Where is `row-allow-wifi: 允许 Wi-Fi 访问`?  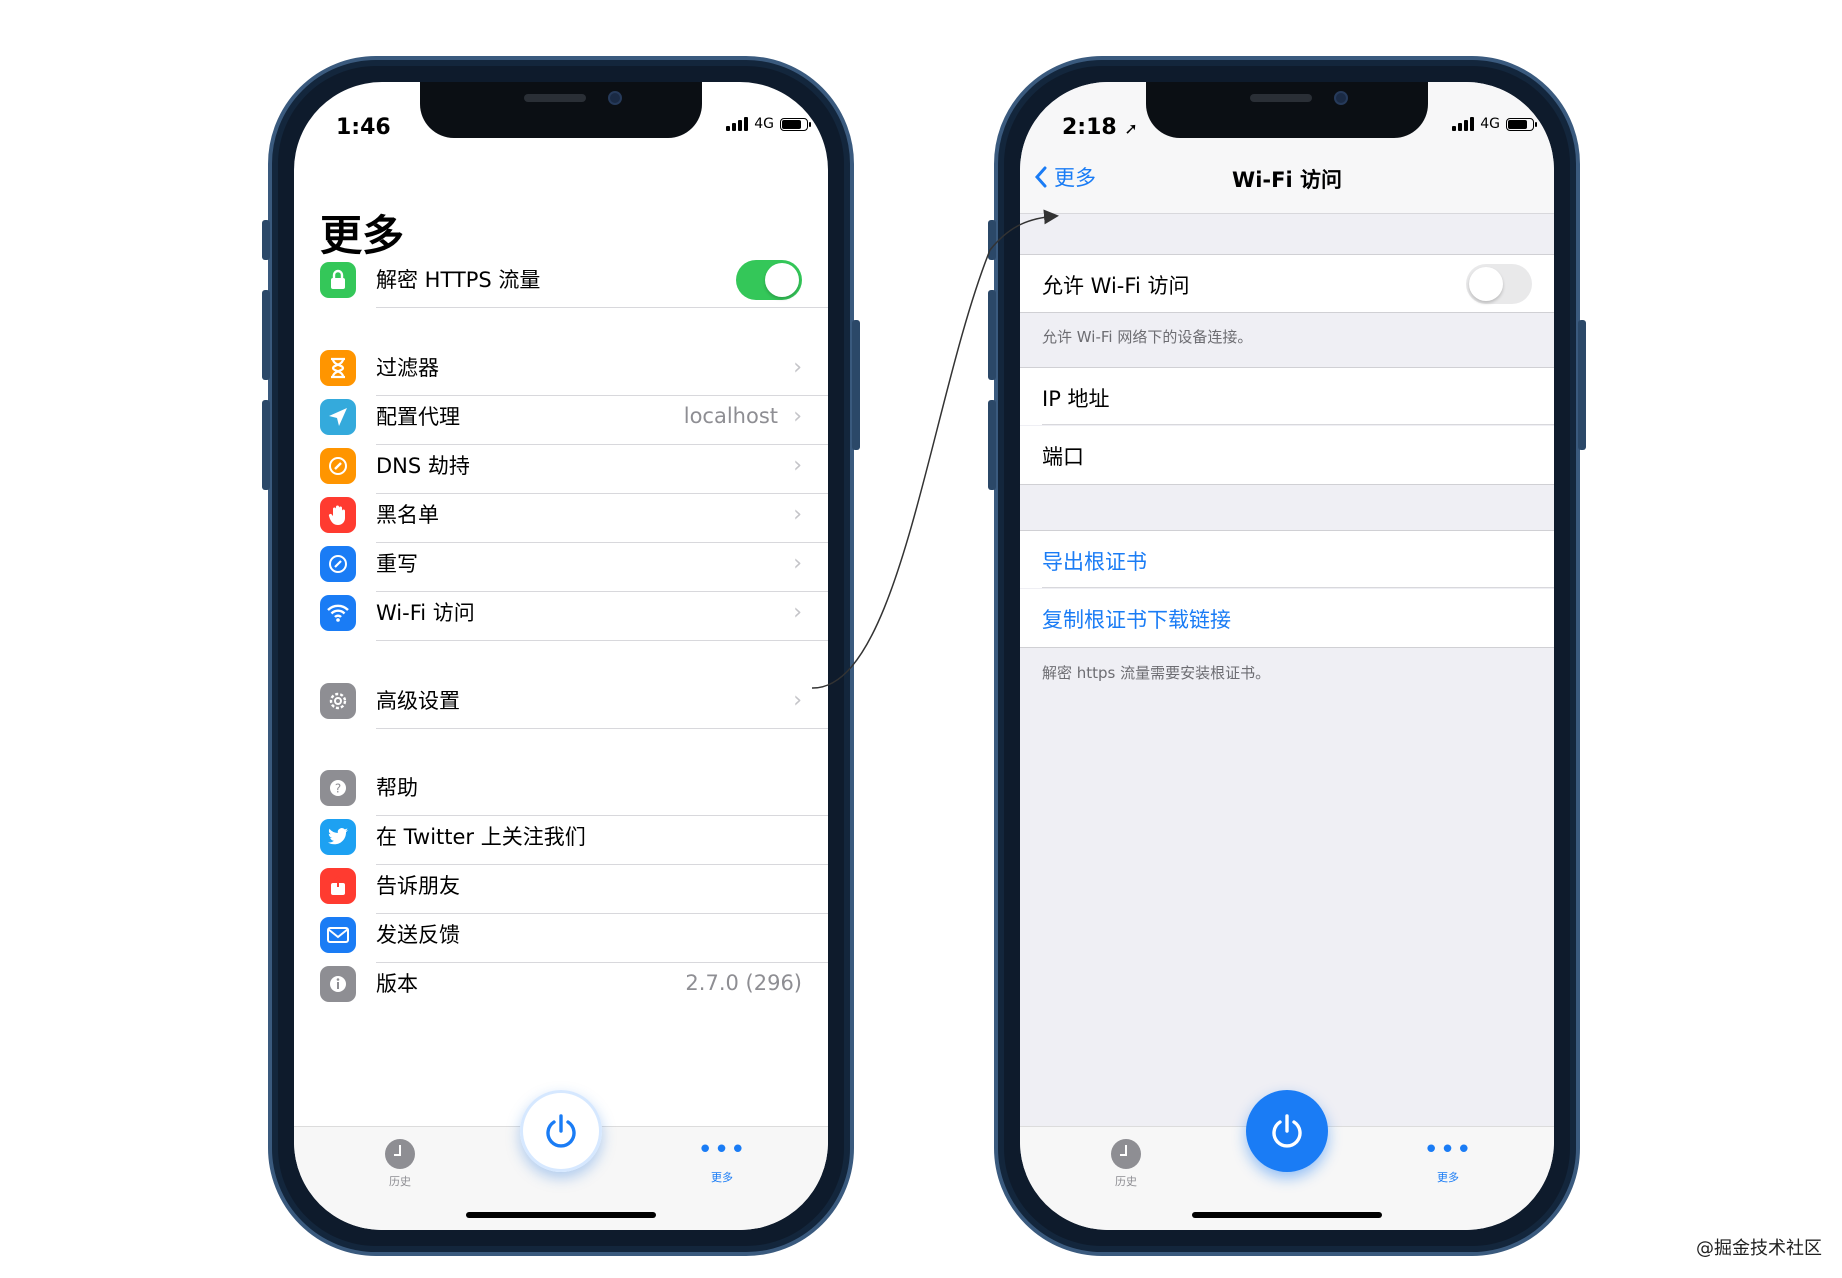 row-allow-wifi: 允许 Wi-Fi 访问 is located at coordinates (1287, 283).